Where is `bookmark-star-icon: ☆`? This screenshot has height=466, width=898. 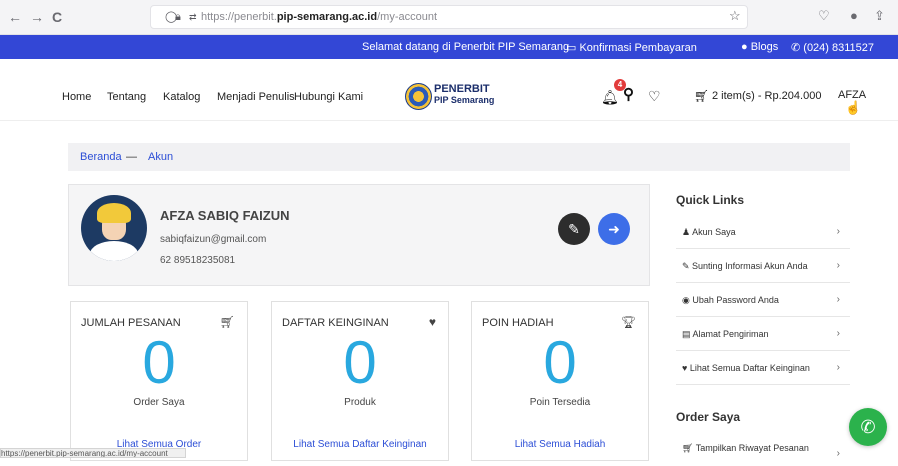 bookmark-star-icon: ☆ is located at coordinates (735, 16).